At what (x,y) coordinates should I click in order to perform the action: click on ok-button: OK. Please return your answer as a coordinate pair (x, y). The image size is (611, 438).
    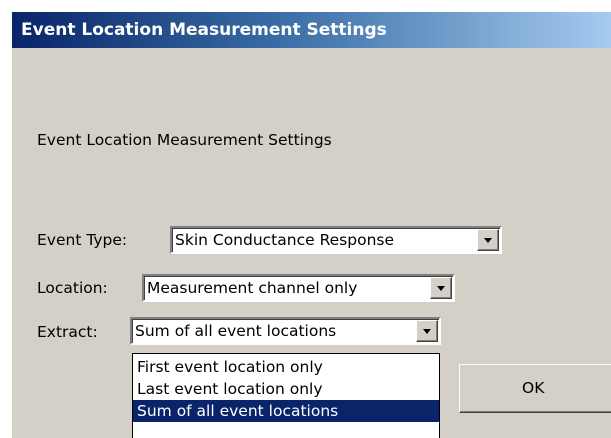
    Looking at the image, I should click on (535, 388).